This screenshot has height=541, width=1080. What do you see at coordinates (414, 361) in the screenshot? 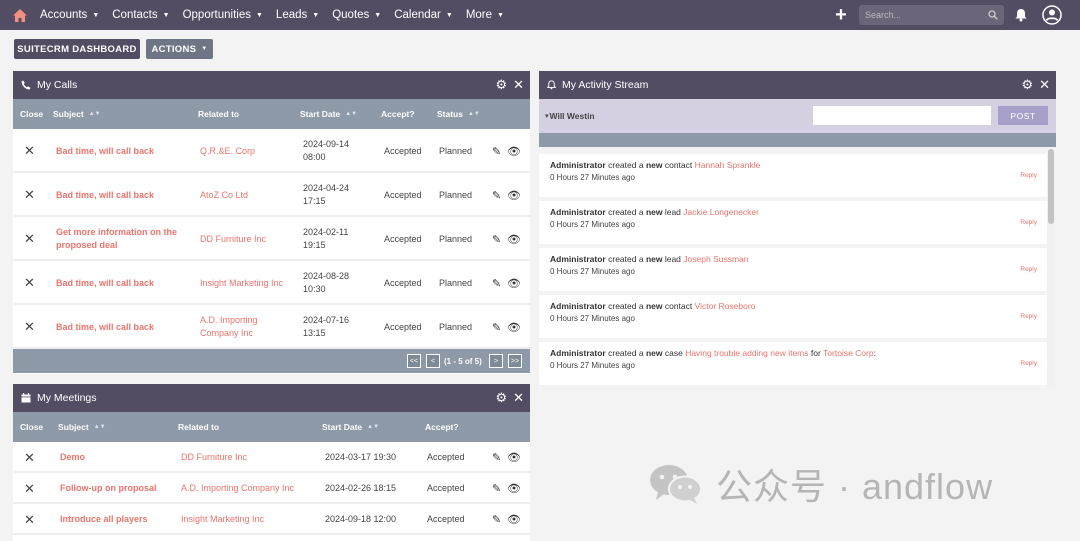
I see `first-page-button: <<` at bounding box center [414, 361].